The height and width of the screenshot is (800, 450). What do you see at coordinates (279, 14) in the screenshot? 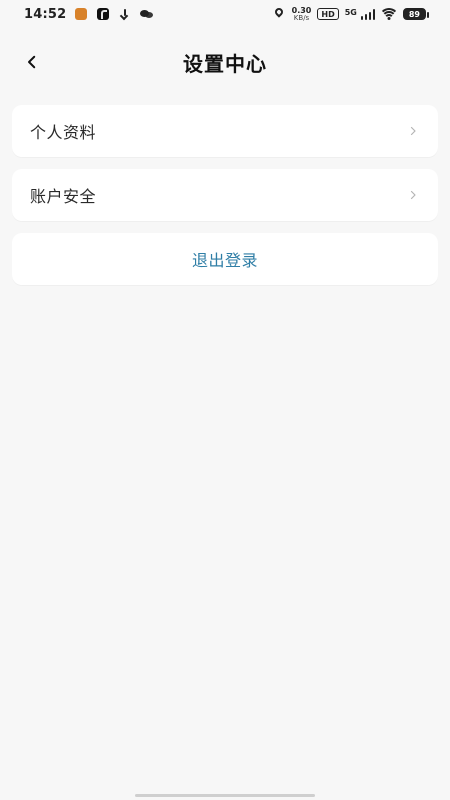
I see `location-icon` at bounding box center [279, 14].